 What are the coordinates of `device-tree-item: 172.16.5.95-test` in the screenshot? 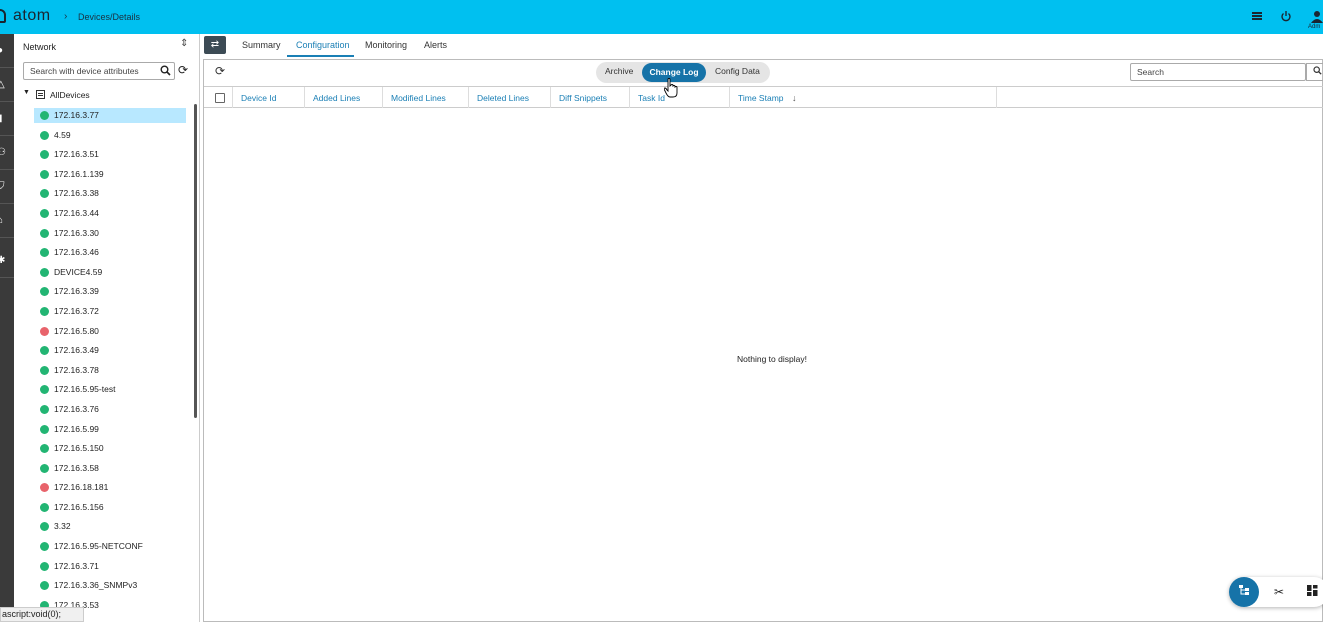 It's located at (111, 392).